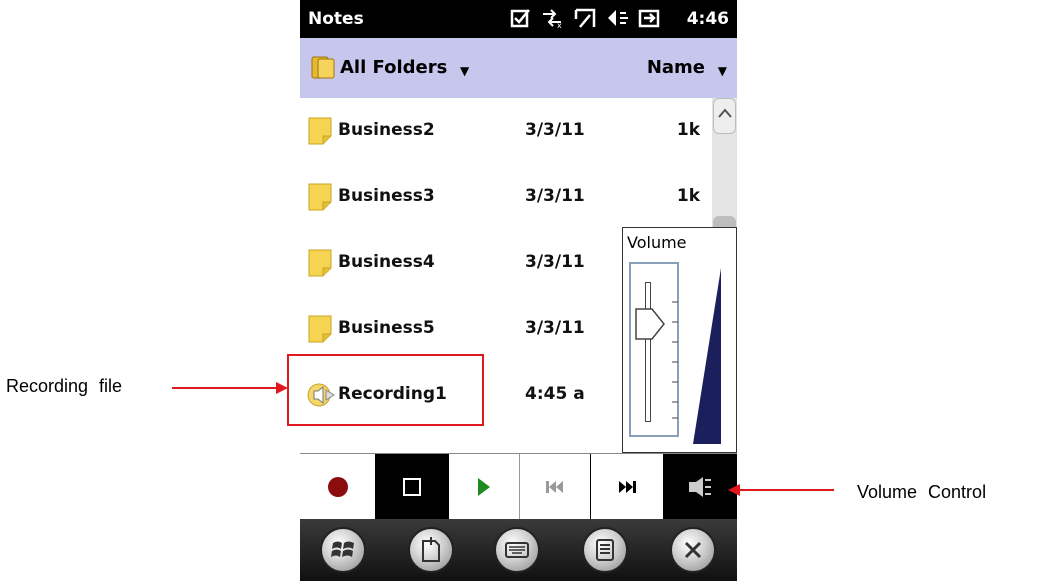 This screenshot has width=1042, height=581. Describe the element at coordinates (675, 360) in the screenshot. I see `volume-slider-ticks` at that location.